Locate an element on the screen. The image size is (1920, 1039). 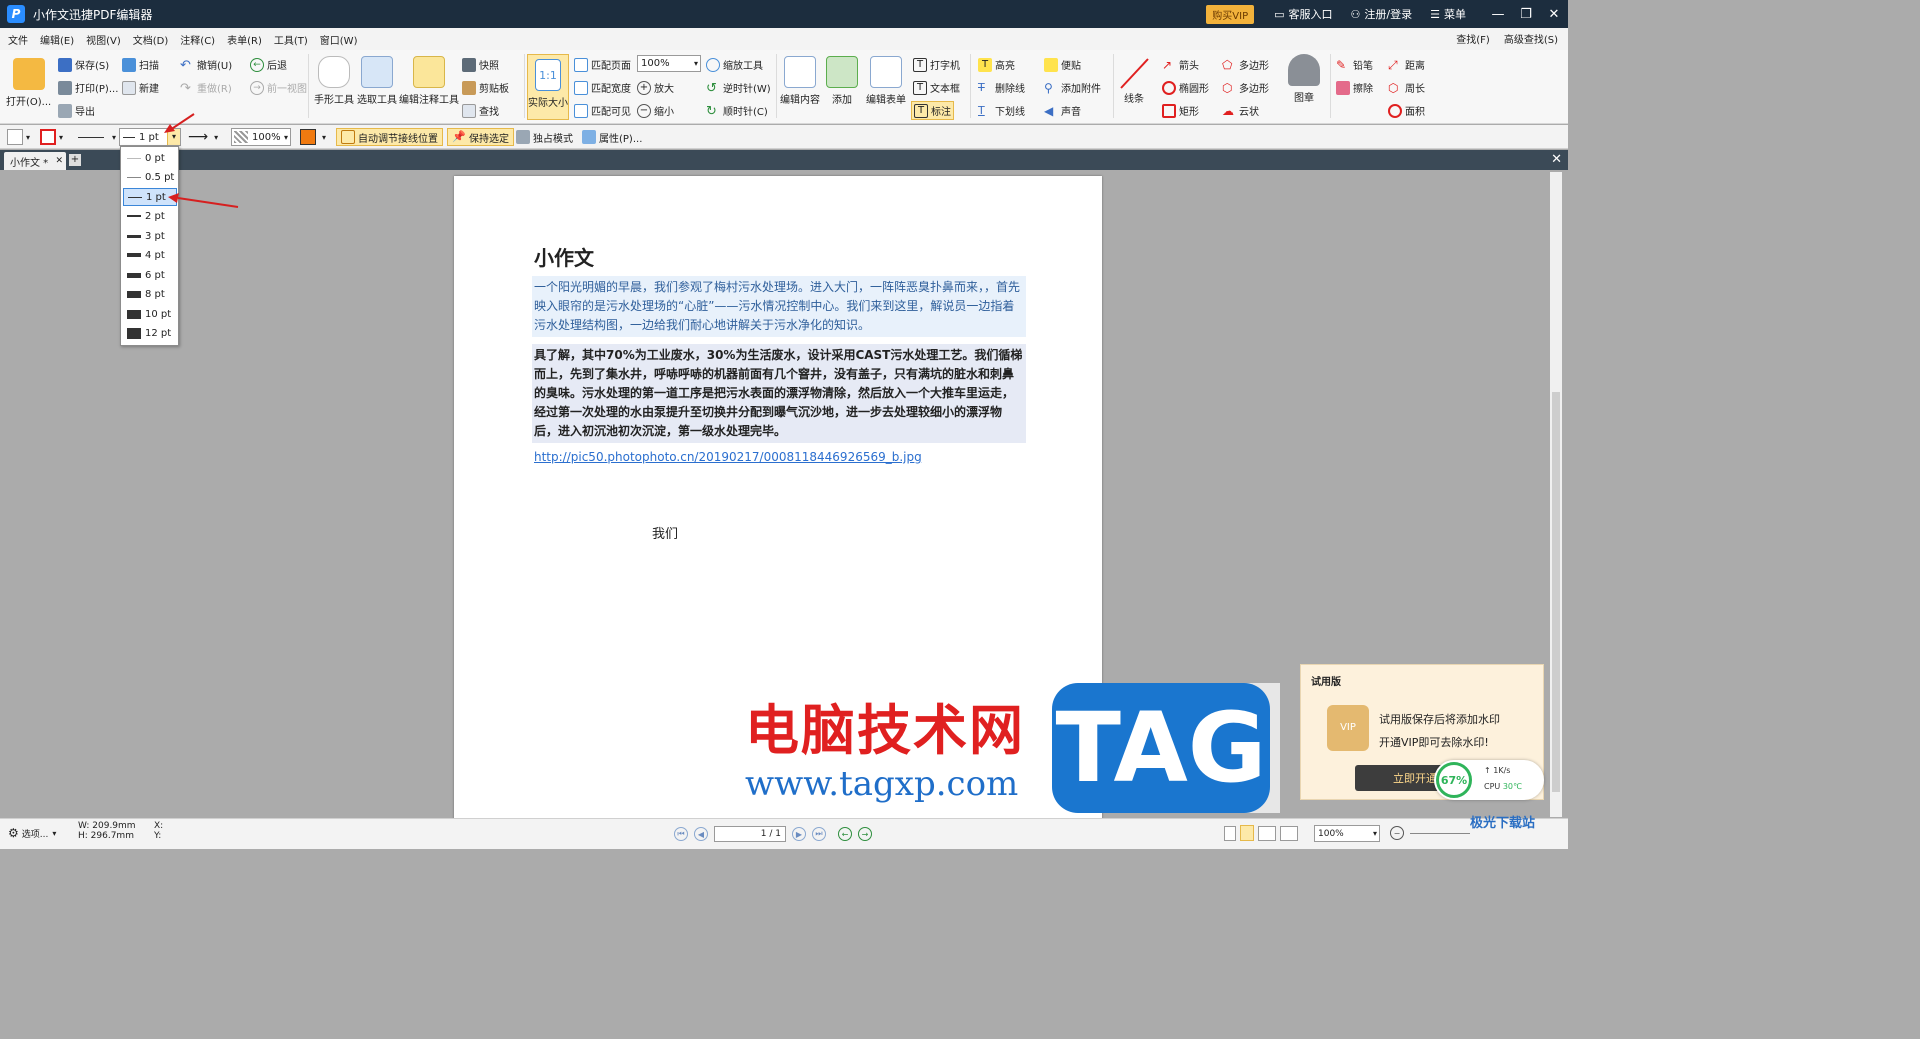
menu-window: 窗口(W) is located at coordinates (339, 39).